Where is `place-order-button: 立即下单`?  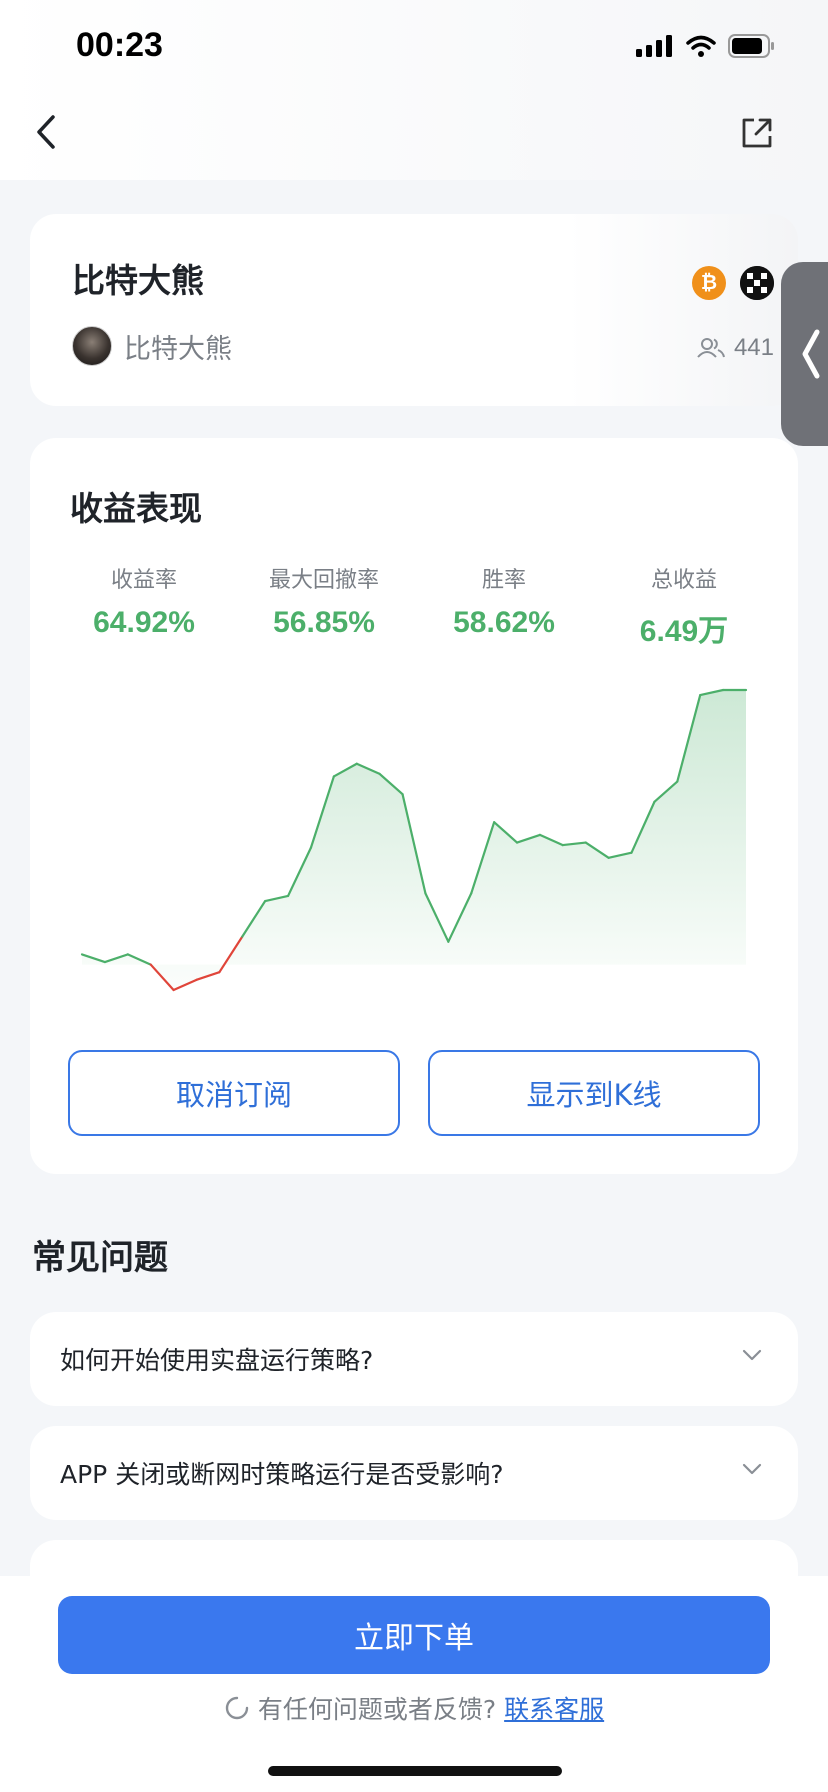
place-order-button: 立即下单 is located at coordinates (414, 1635).